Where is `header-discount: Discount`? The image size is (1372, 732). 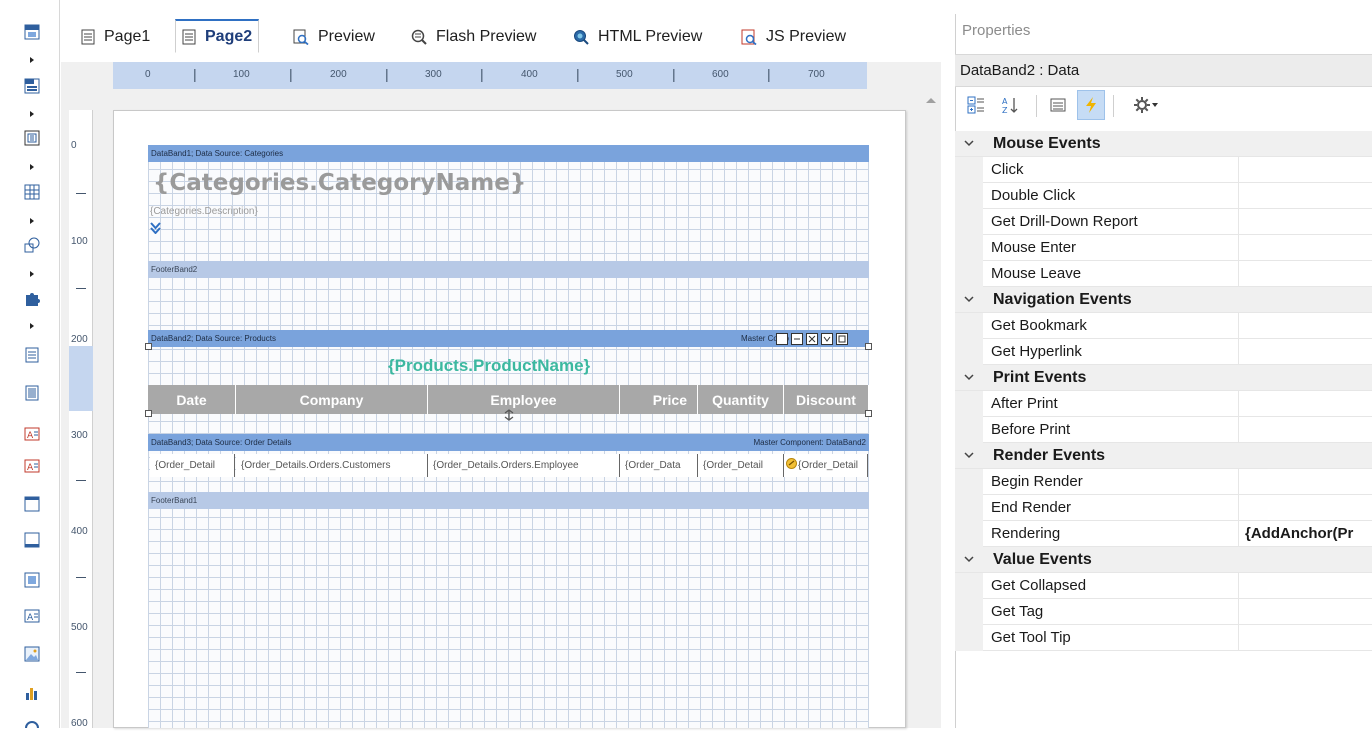
header-discount: Discount is located at coordinates (826, 399).